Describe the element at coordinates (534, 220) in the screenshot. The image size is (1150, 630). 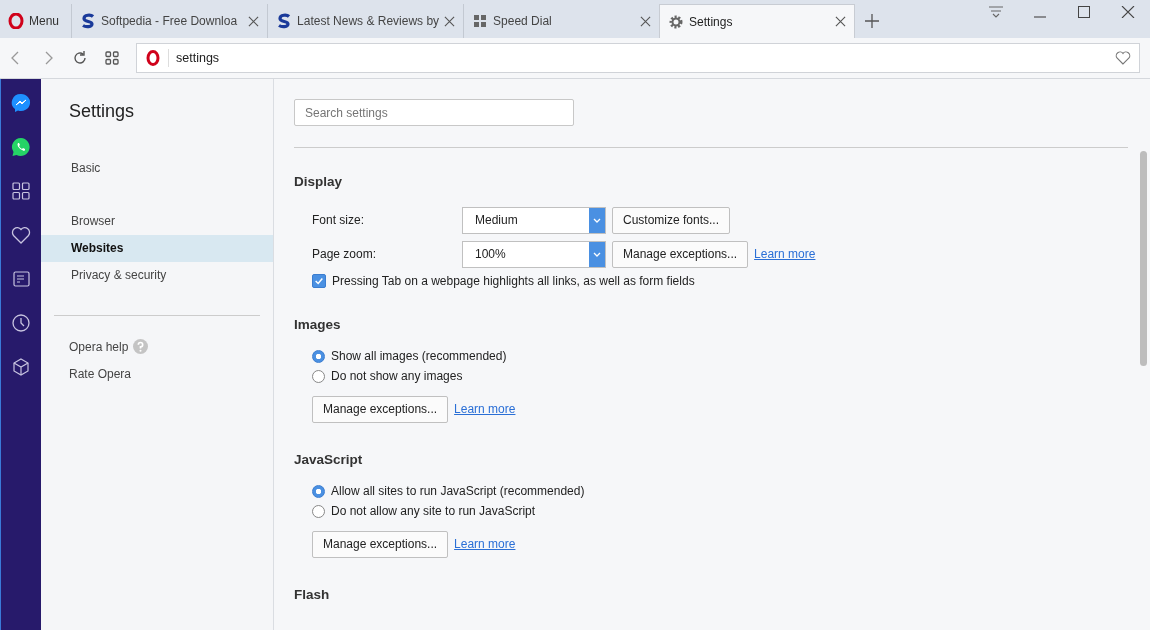
I see `dropdown: Medium` at that location.